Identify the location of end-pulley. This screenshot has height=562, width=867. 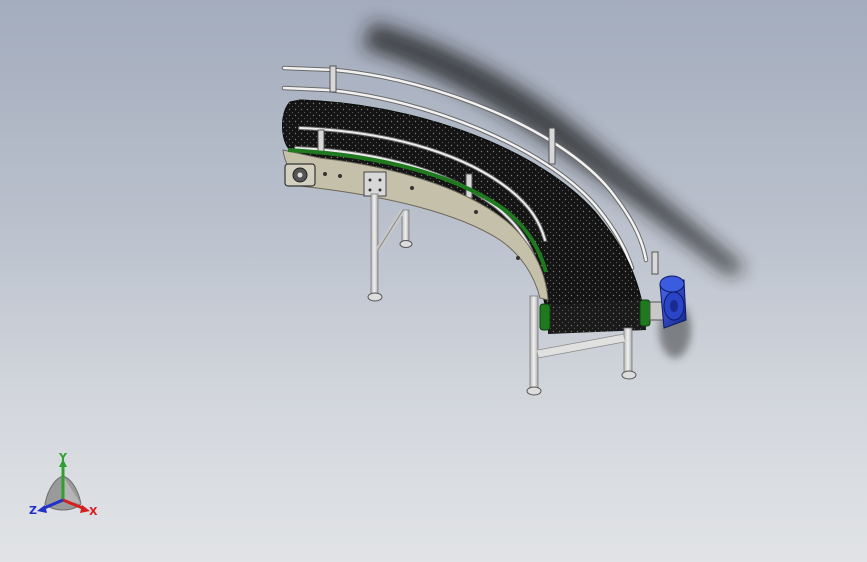
(545, 317).